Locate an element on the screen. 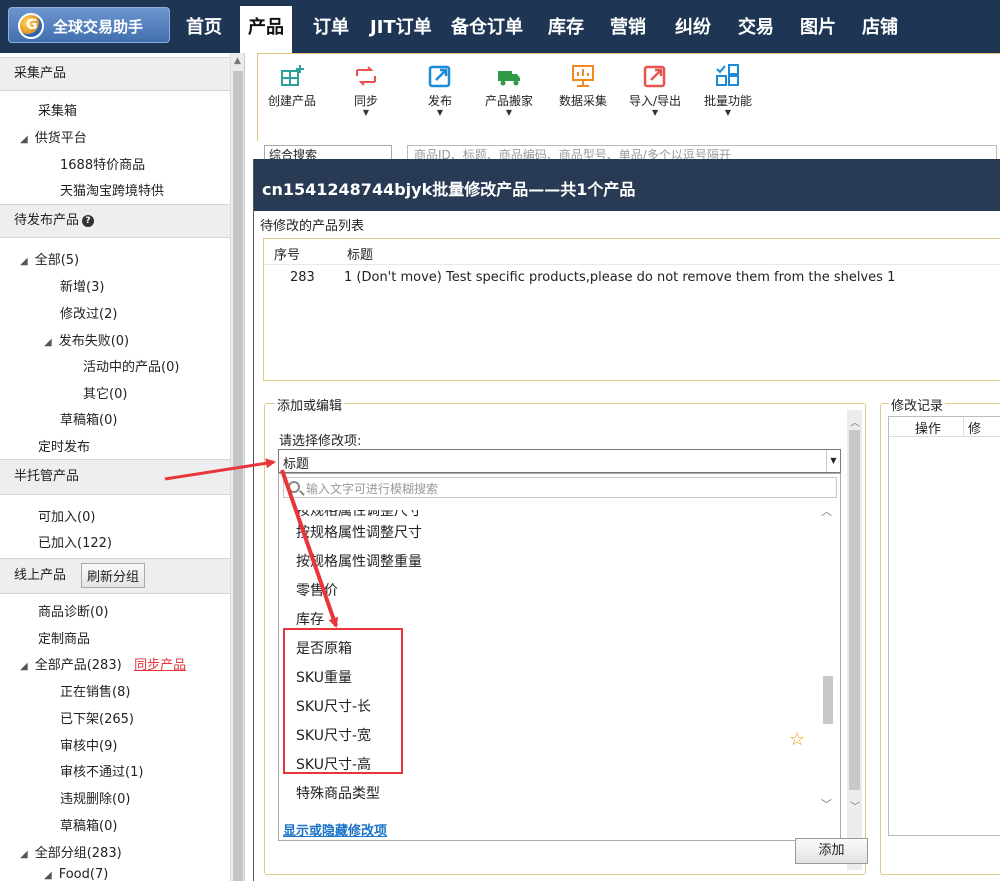  sidebar-item-all-products: ◢ 全部产品(283) 同步产品 is located at coordinates (103, 663).